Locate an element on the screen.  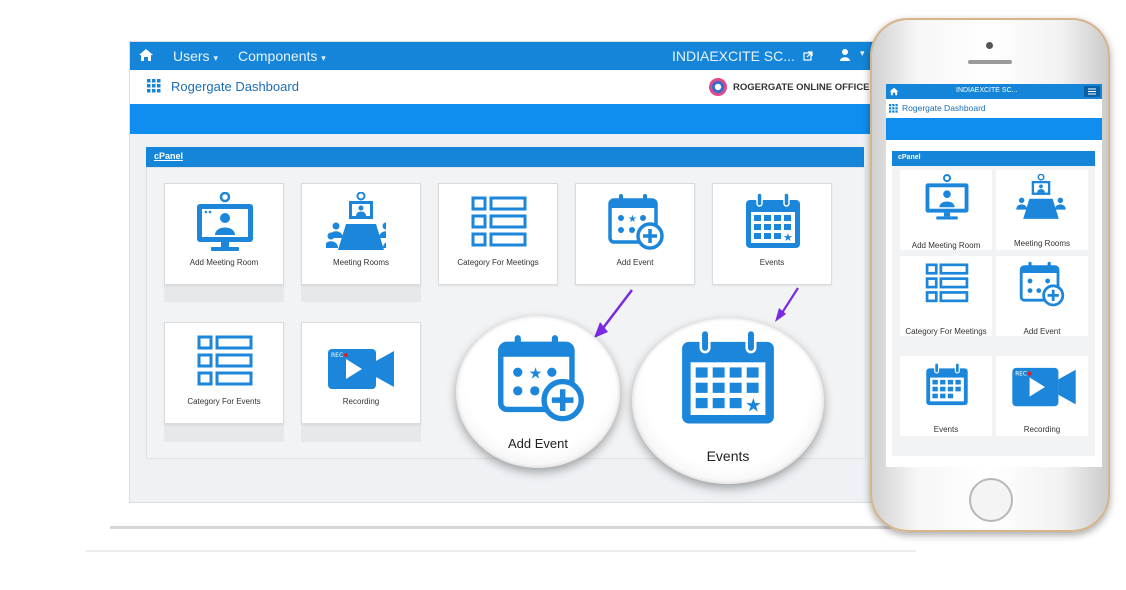
tile-category-events: Category For Events is located at coordinates (224, 373).